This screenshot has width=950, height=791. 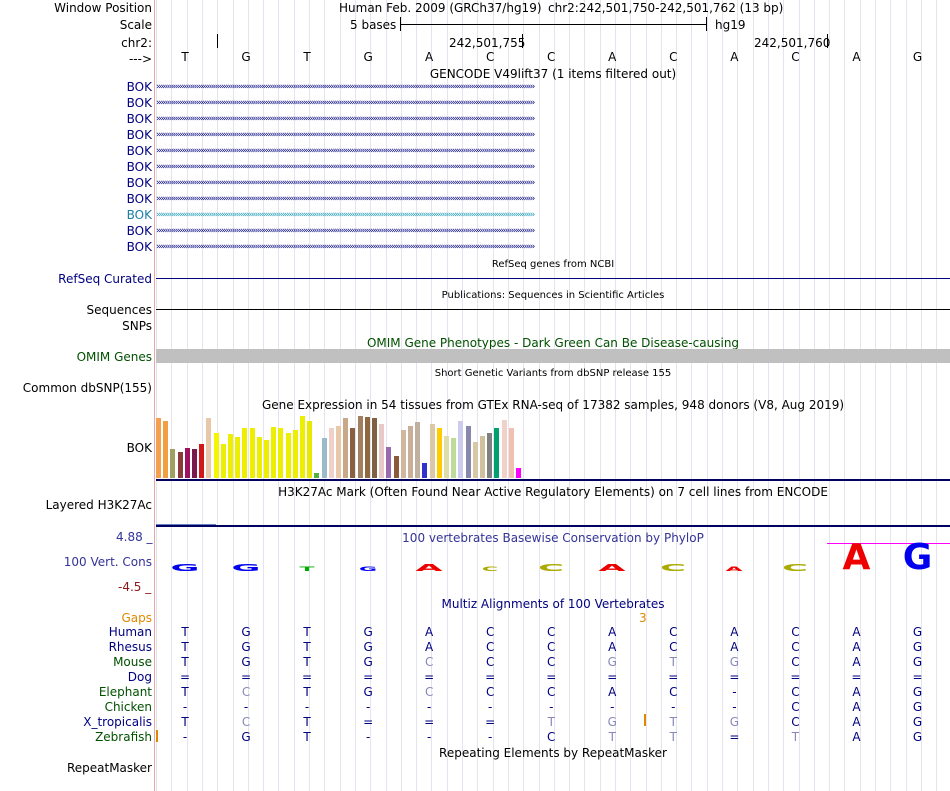 What do you see at coordinates (553, 356) in the screenshot?
I see `omim-gene-bar` at bounding box center [553, 356].